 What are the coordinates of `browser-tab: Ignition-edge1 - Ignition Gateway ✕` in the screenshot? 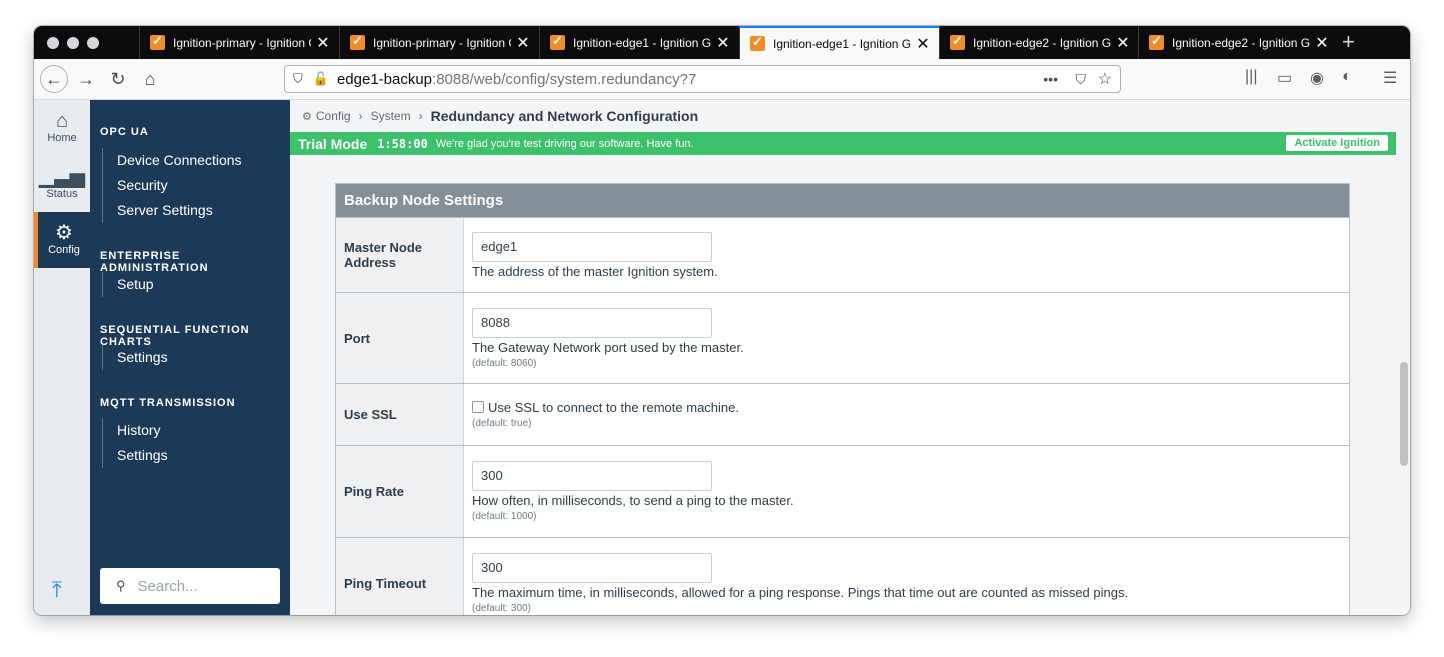 It's located at (639, 42).